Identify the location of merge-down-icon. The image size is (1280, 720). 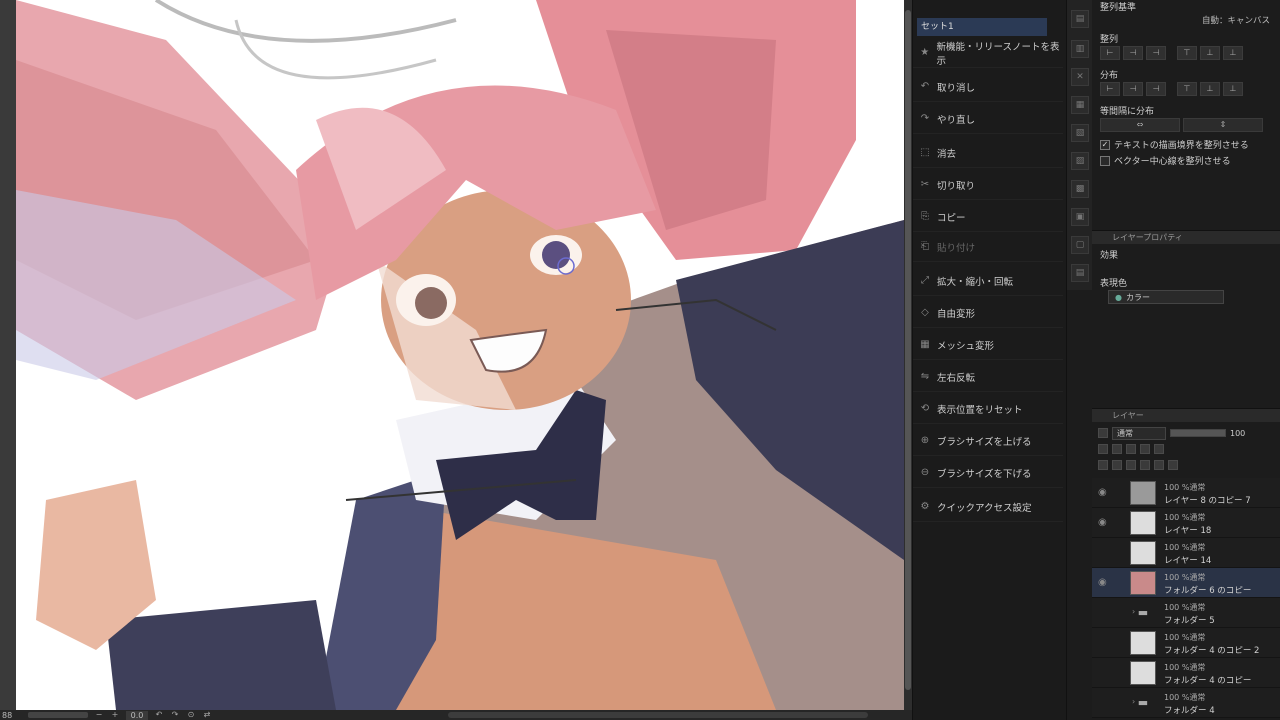
(1145, 465).